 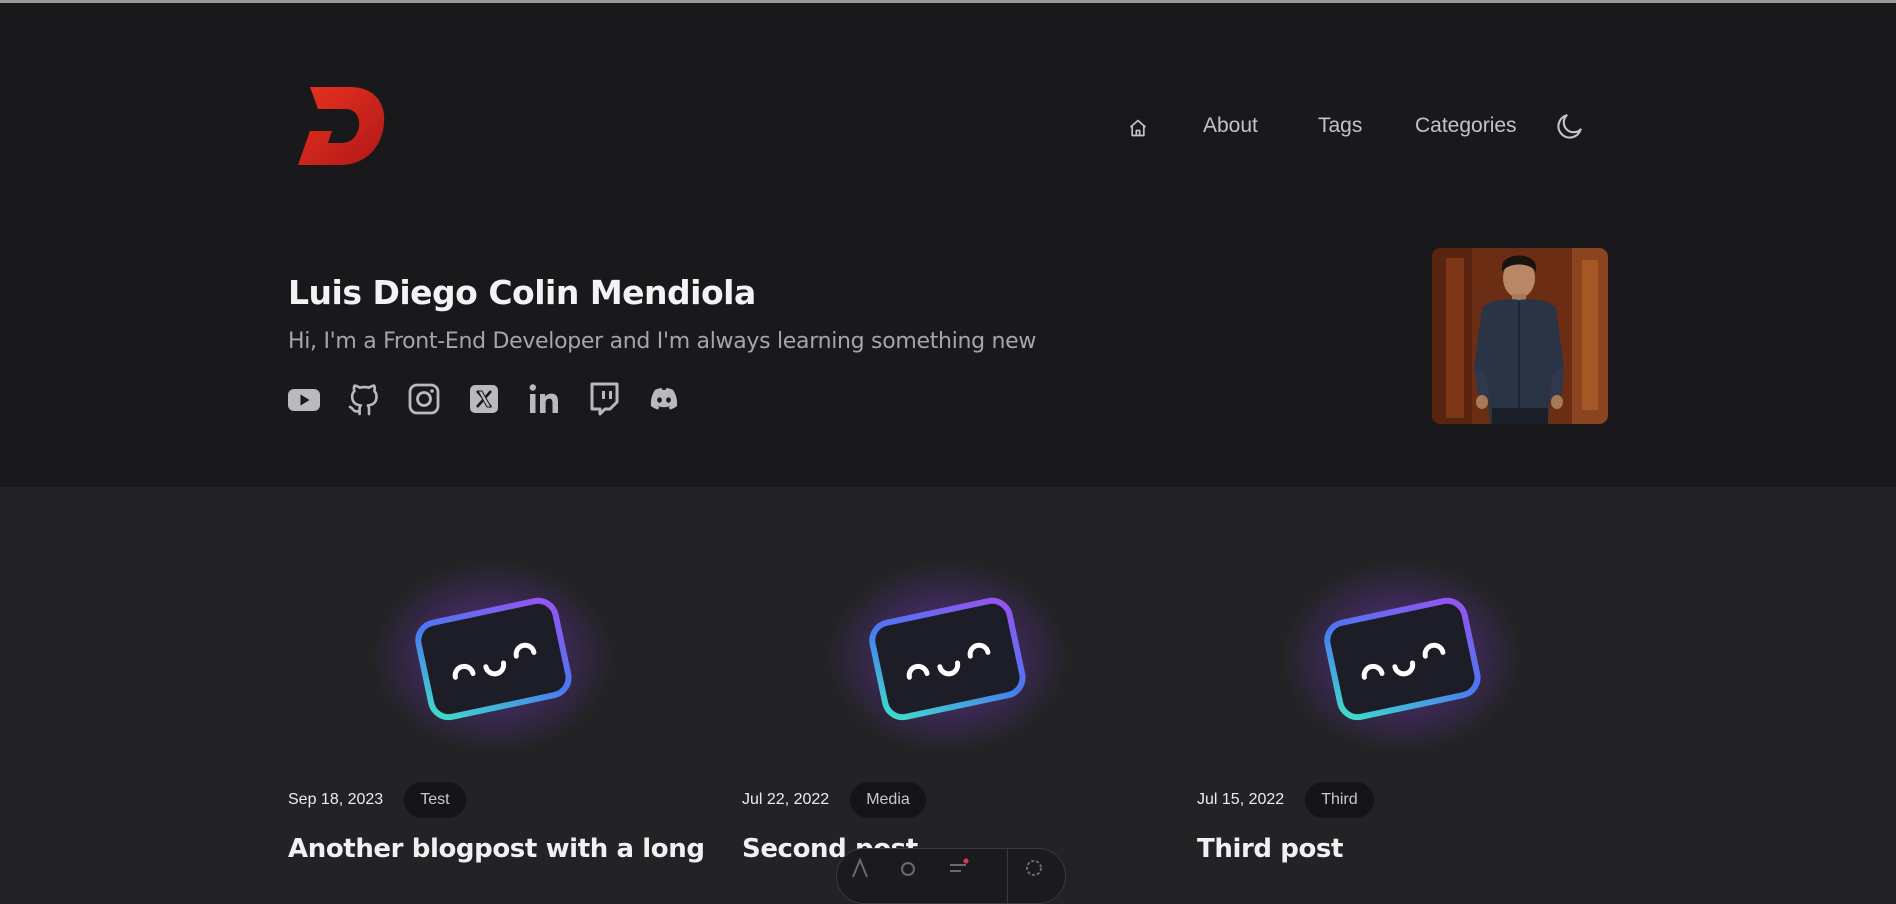 I want to click on linkedin-link, so click(x=557, y=399).